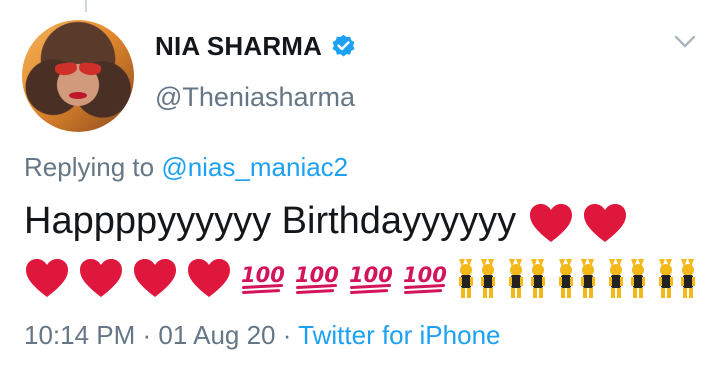 The width and height of the screenshot is (719, 377). I want to click on verified-badge-icon, so click(343, 45).